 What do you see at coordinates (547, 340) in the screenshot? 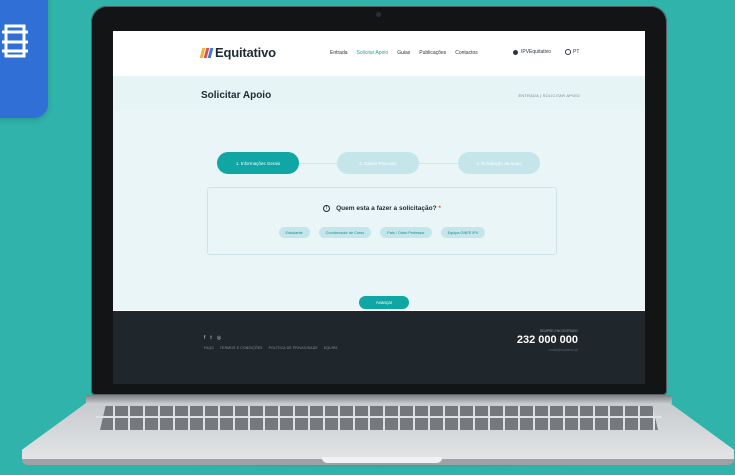
I see `phone-number: 232 000 000` at bounding box center [547, 340].